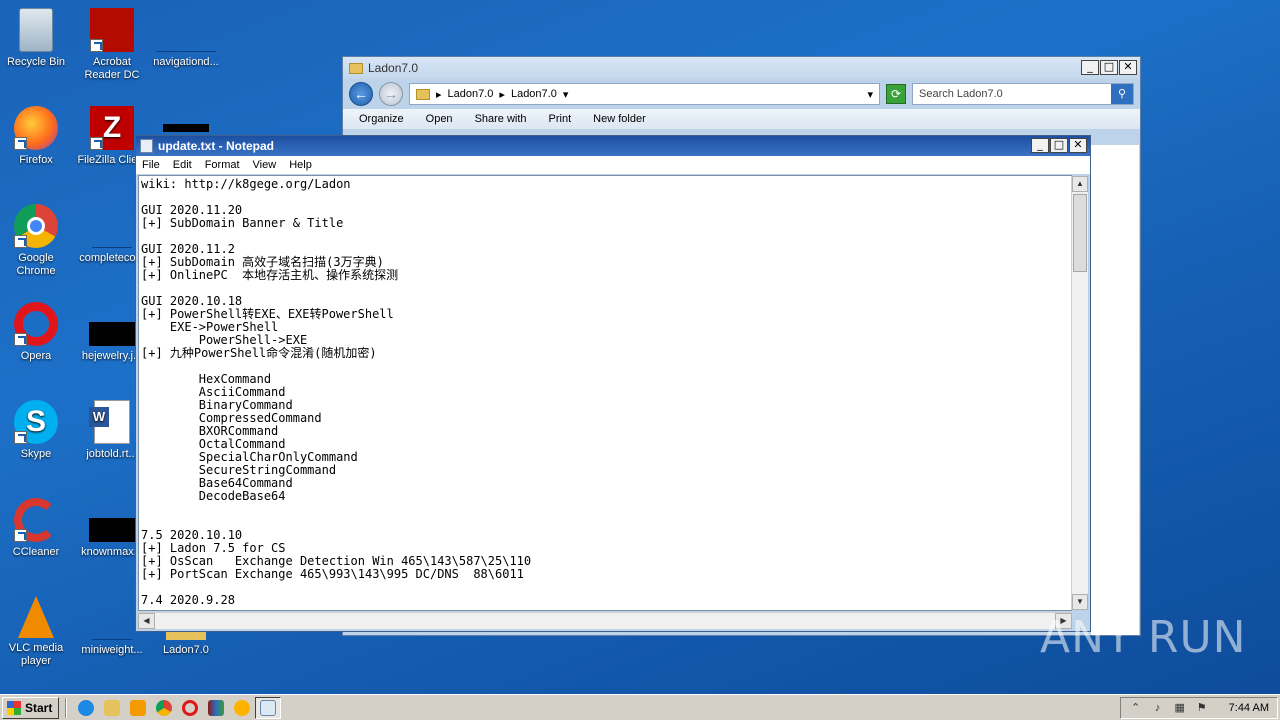  Describe the element at coordinates (1180, 708) in the screenshot. I see `network-icon: ▦` at that location.